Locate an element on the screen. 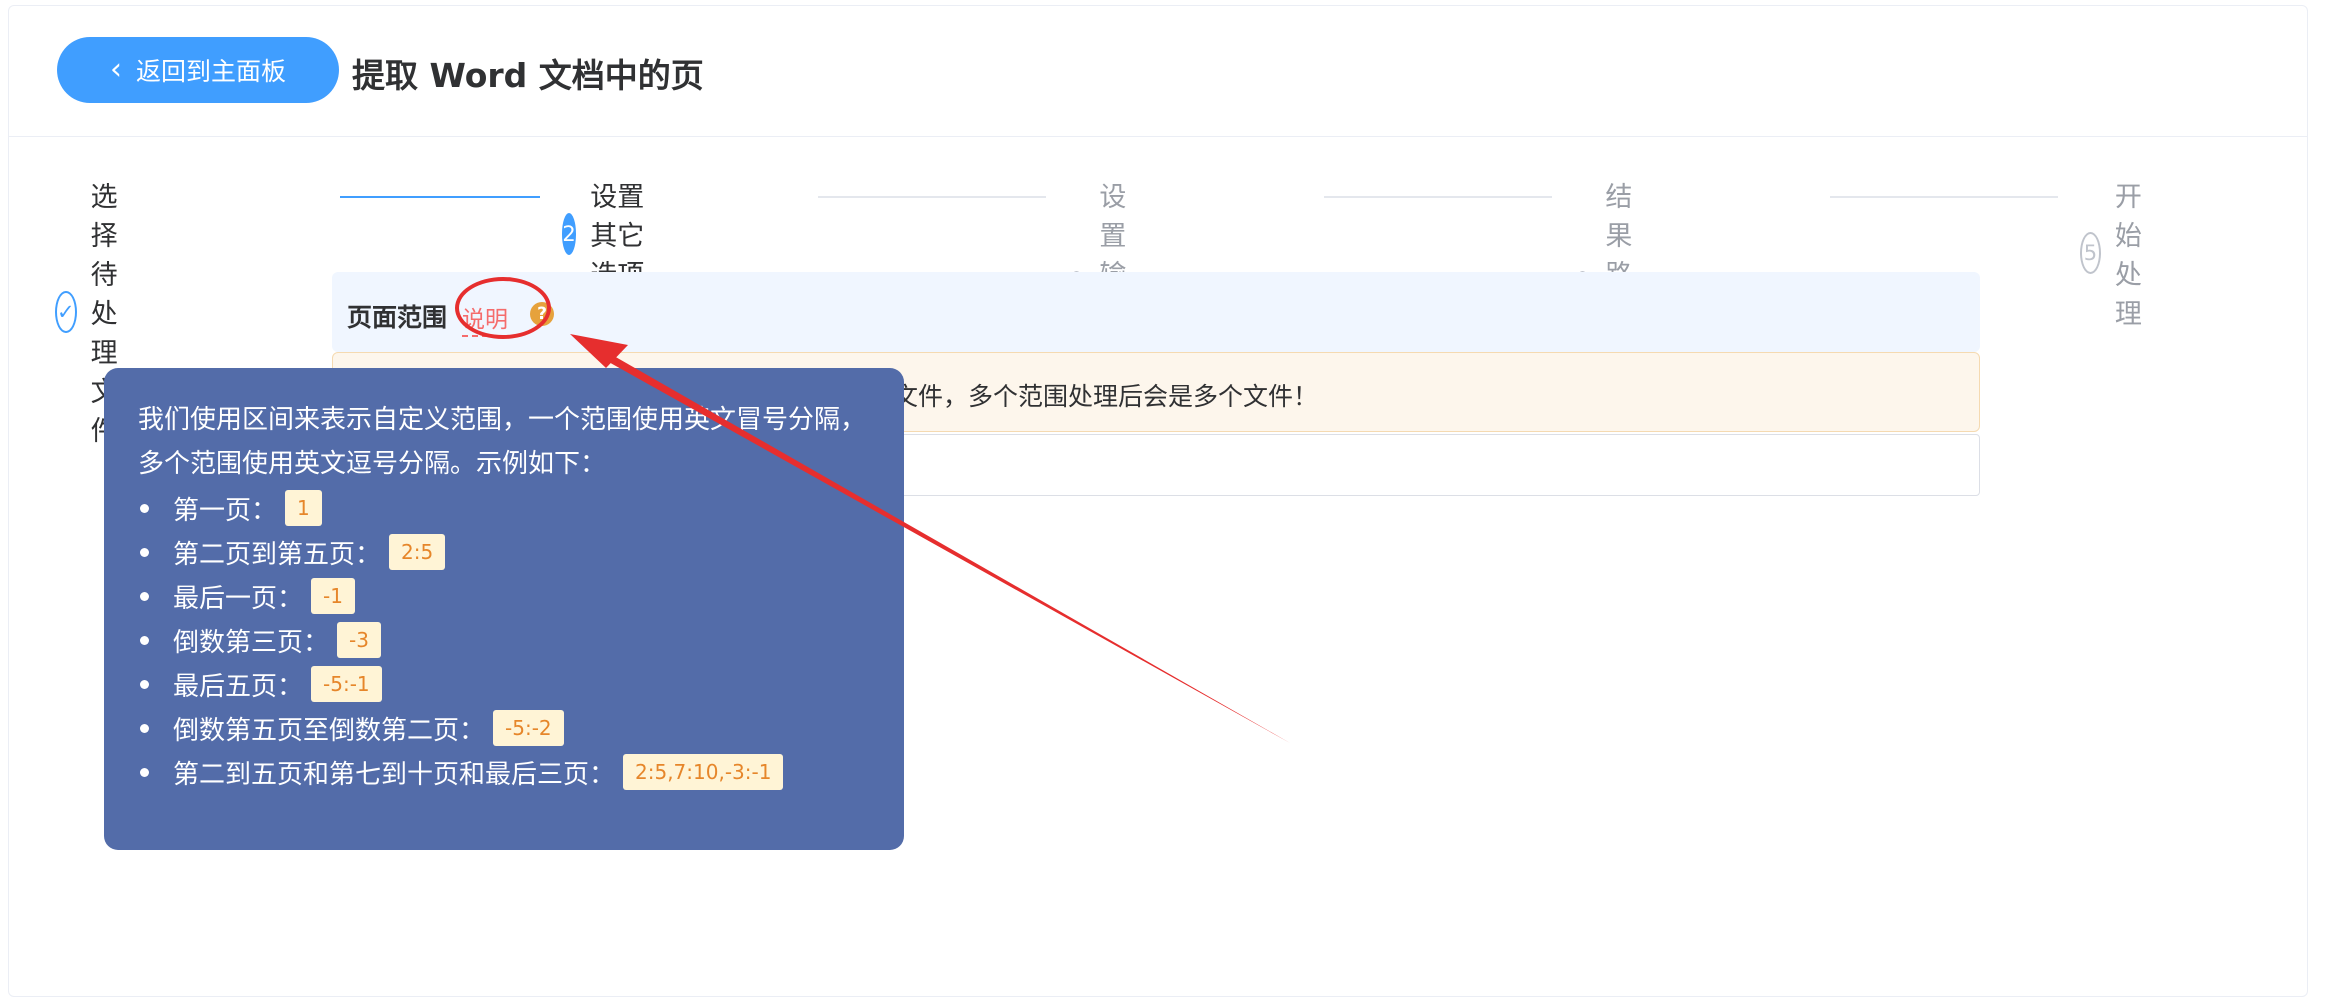 This screenshot has width=2330, height=997. example-label: 第二页到第五页： is located at coordinates (277, 554).